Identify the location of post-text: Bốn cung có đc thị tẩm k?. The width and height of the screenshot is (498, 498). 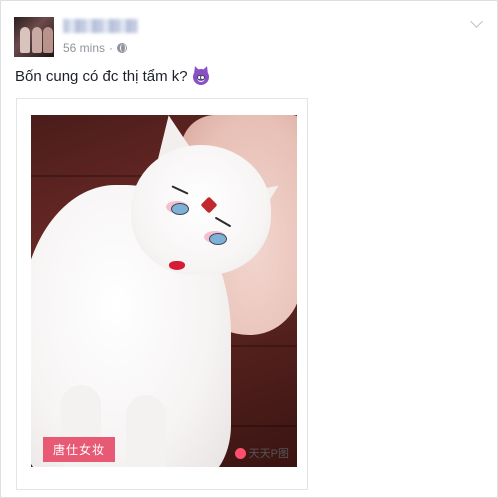
(112, 76).